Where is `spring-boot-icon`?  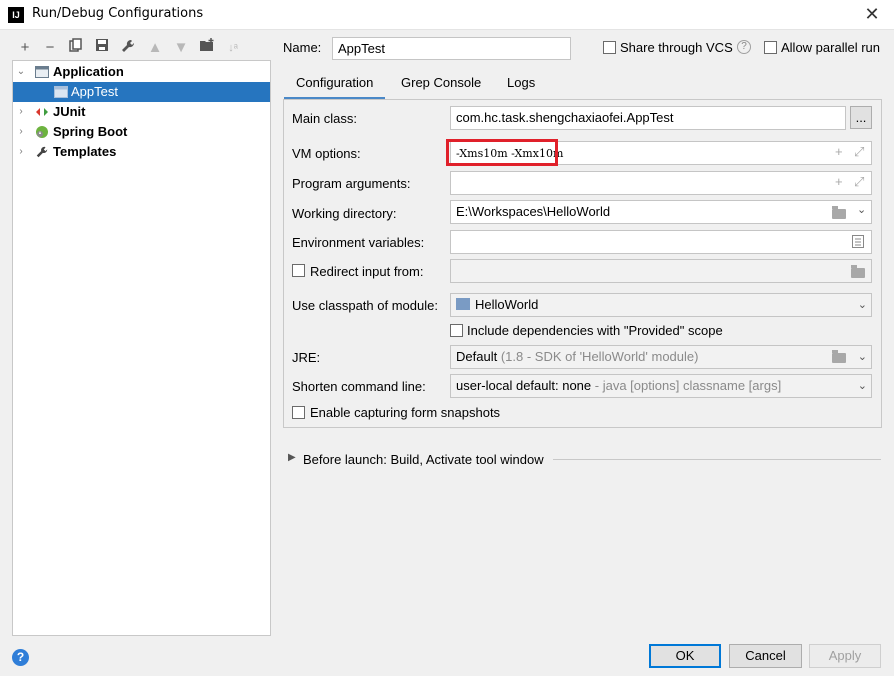 spring-boot-icon is located at coordinates (42, 132).